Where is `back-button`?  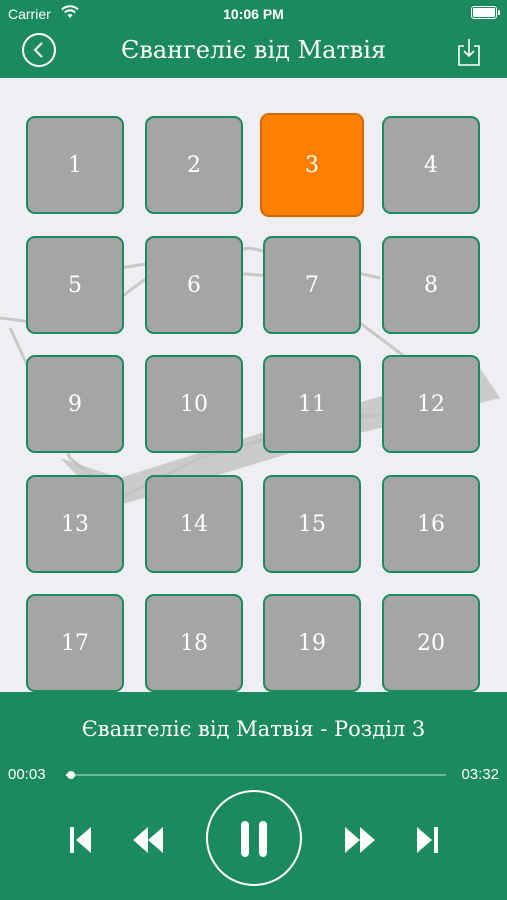 back-button is located at coordinates (39, 50).